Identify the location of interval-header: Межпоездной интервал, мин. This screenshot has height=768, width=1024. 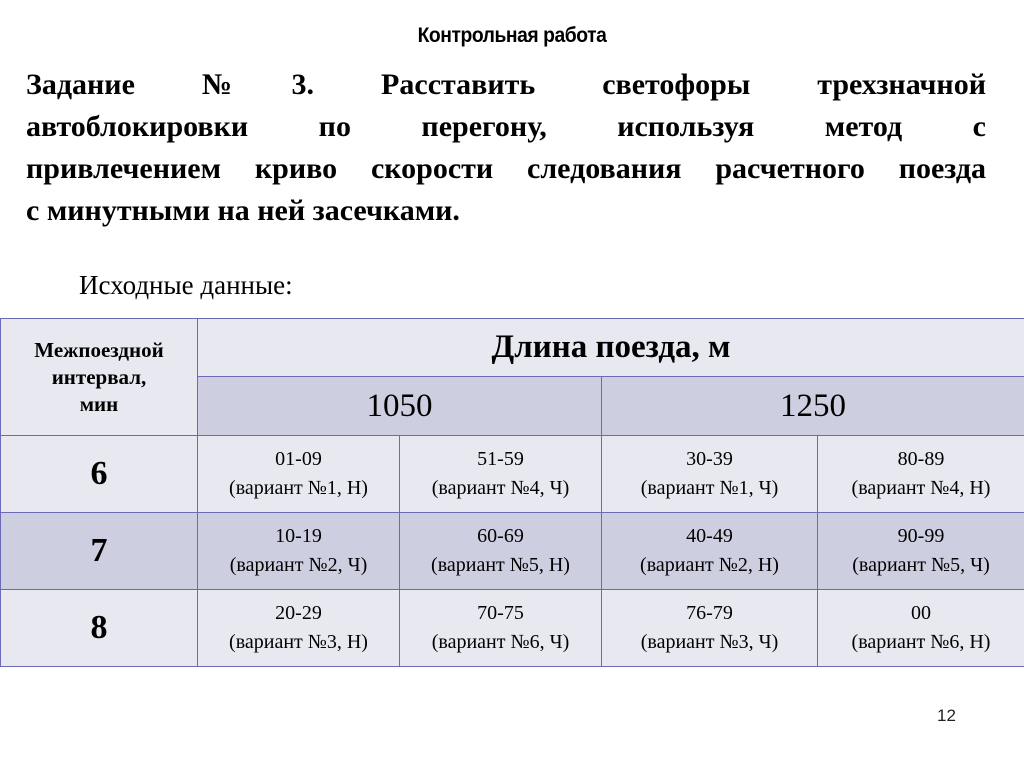
(99, 377).